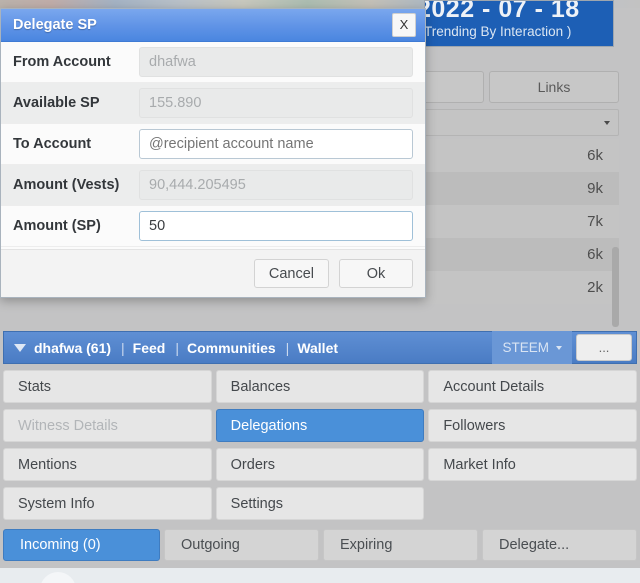  I want to click on menu-system-info: System Info, so click(107, 503).